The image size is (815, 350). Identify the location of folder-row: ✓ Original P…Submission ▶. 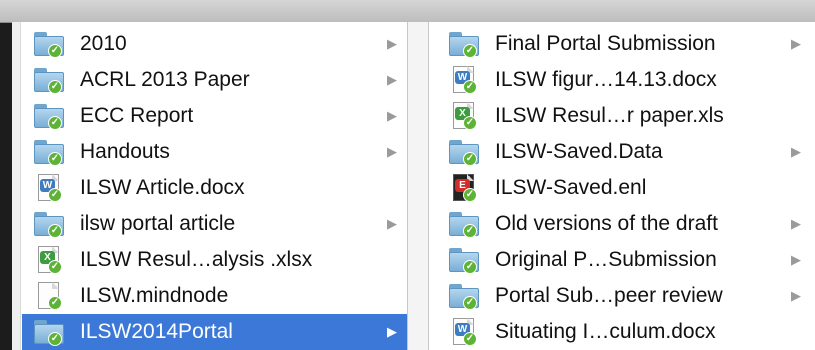
(622, 260).